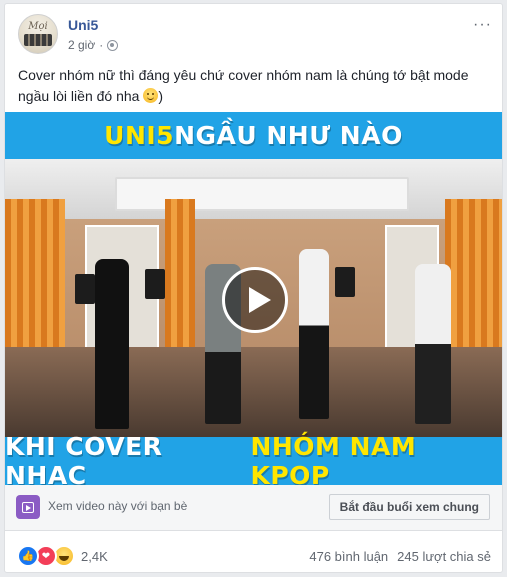  What do you see at coordinates (260, 300) in the screenshot?
I see `play-icon` at bounding box center [260, 300].